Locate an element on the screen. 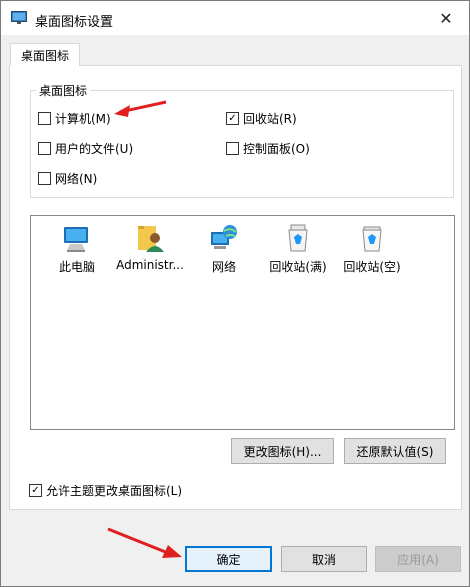 This screenshot has height=587, width=470. ok-button: 确定 is located at coordinates (228, 559).